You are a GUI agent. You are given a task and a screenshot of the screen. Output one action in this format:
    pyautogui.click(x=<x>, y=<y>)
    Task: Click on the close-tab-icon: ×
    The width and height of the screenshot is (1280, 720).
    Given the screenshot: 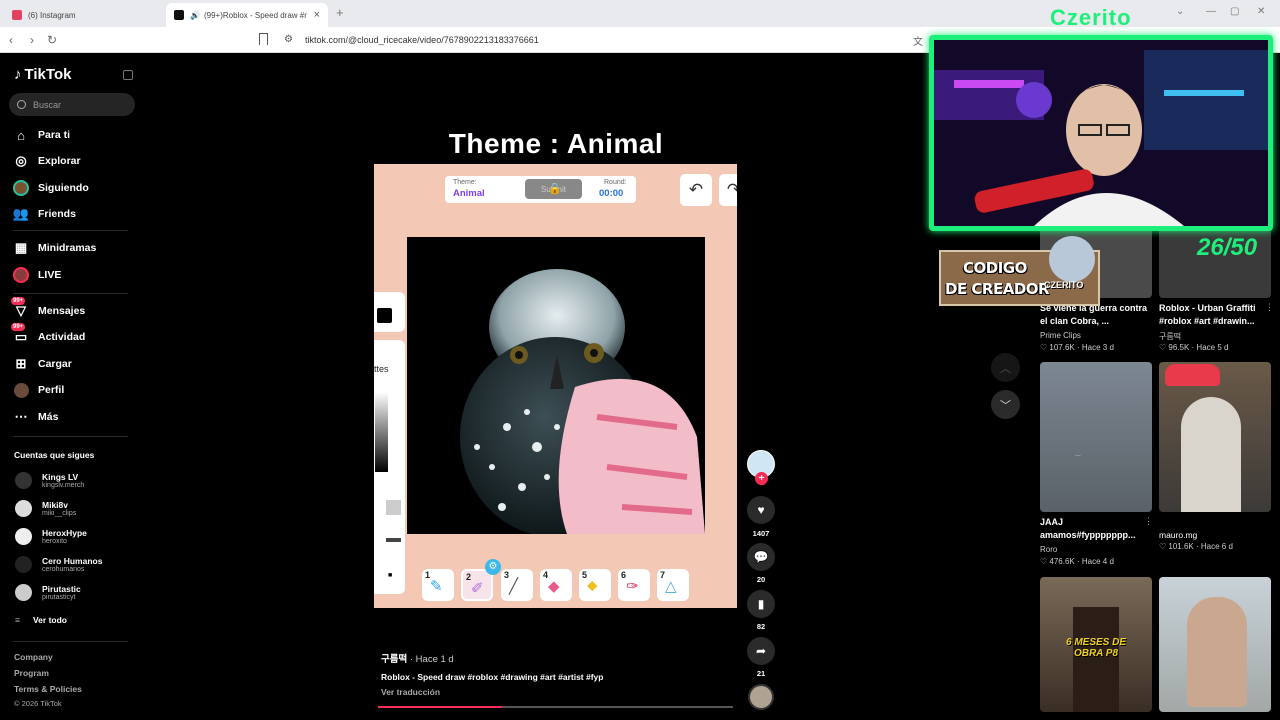 What is the action you would take?
    pyautogui.click(x=317, y=15)
    